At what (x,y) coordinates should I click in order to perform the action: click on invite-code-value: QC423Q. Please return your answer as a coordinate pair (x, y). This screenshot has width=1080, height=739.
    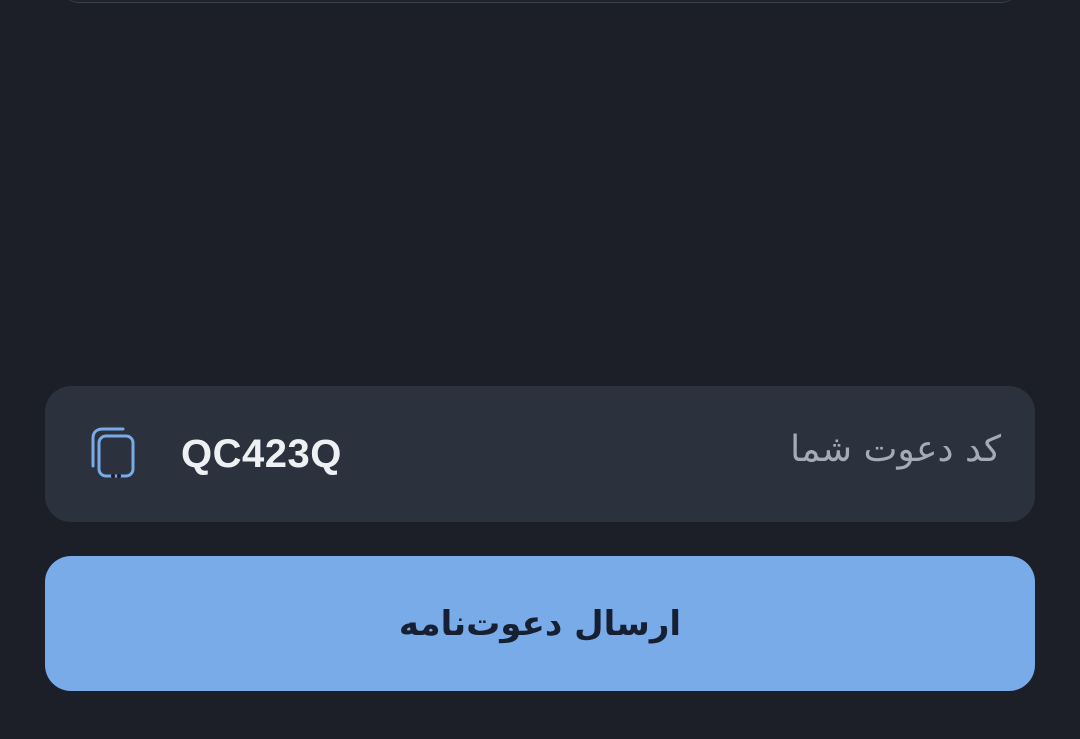
    Looking at the image, I should click on (261, 454).